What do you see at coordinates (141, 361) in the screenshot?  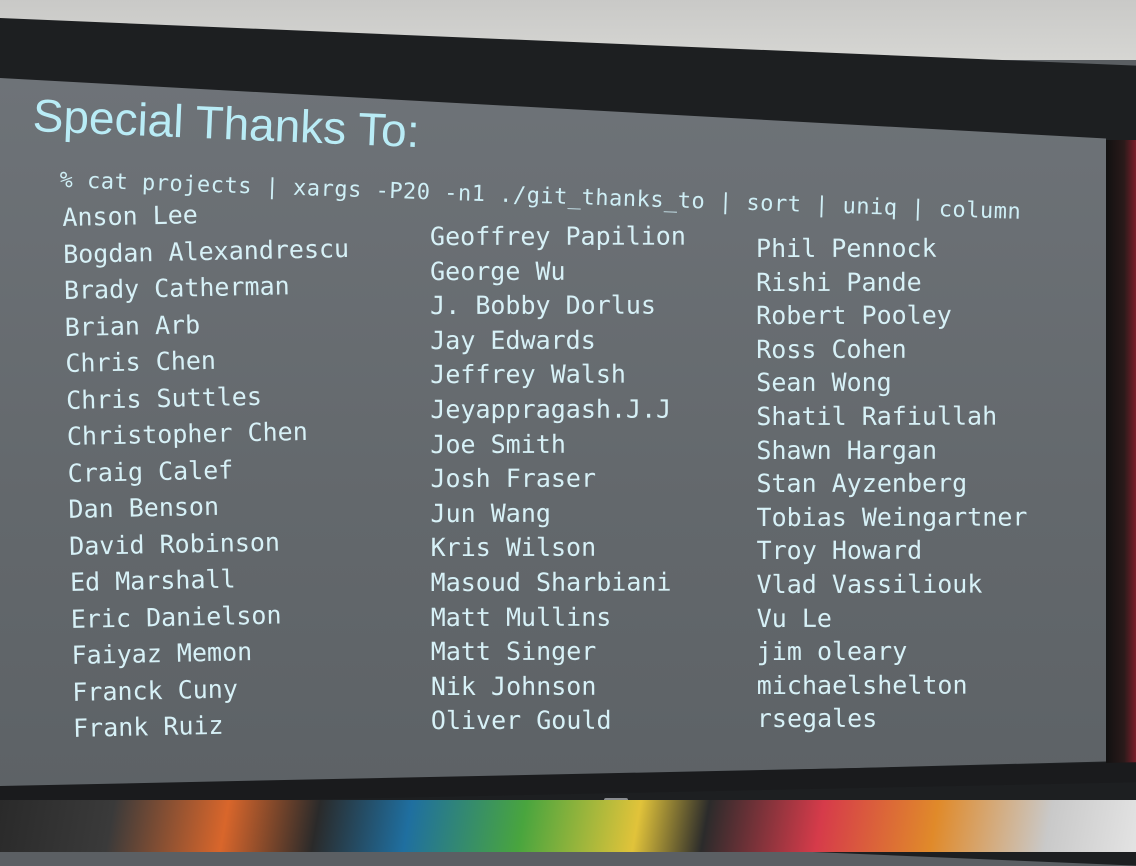 I see `contributor-name: Chris Chen` at bounding box center [141, 361].